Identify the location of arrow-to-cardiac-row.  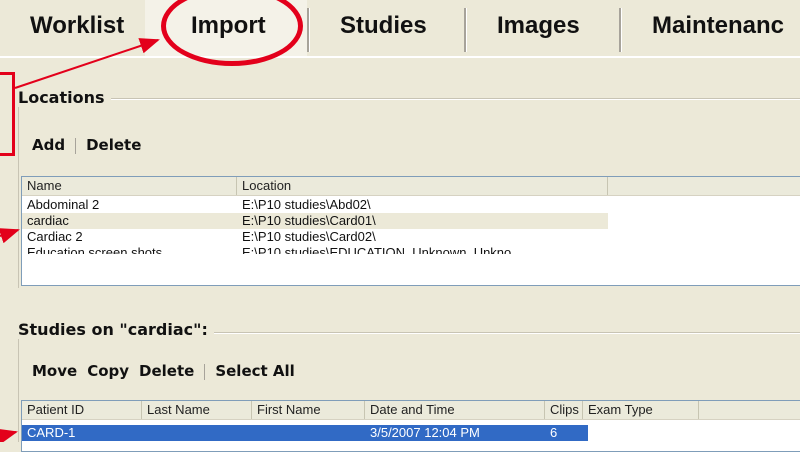
(10, 236).